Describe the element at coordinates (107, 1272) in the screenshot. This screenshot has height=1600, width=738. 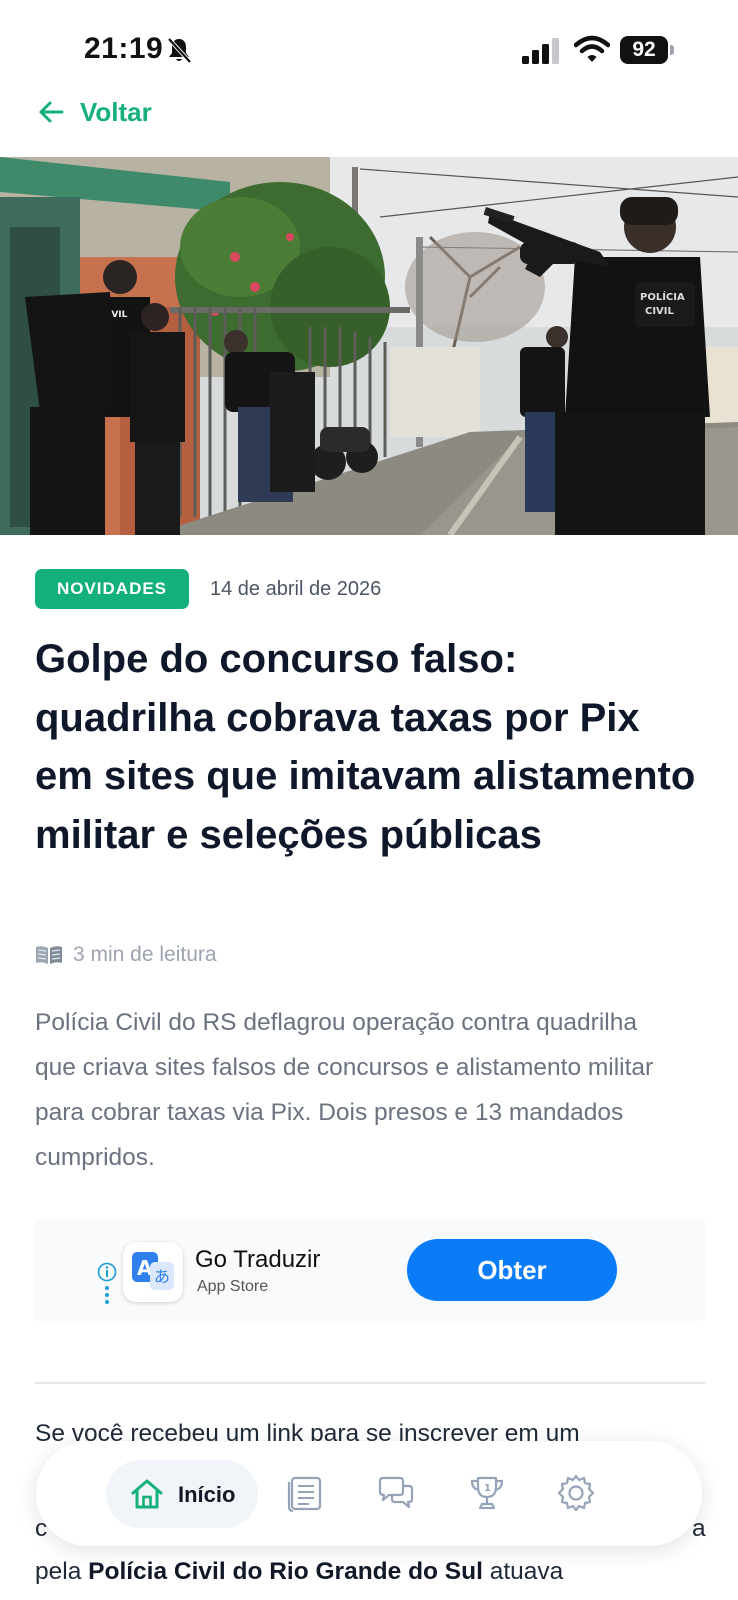
I see `info-icon` at that location.